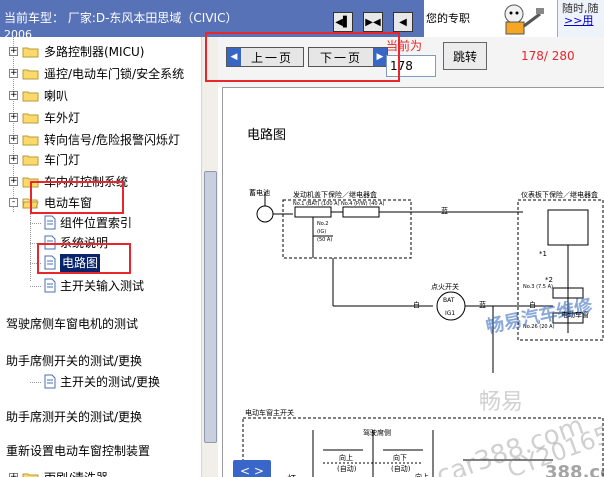 The image size is (604, 477). What do you see at coordinates (78, 451) in the screenshot?
I see `tree-item-label: 重新设置电动车窗控制装置` at bounding box center [78, 451].